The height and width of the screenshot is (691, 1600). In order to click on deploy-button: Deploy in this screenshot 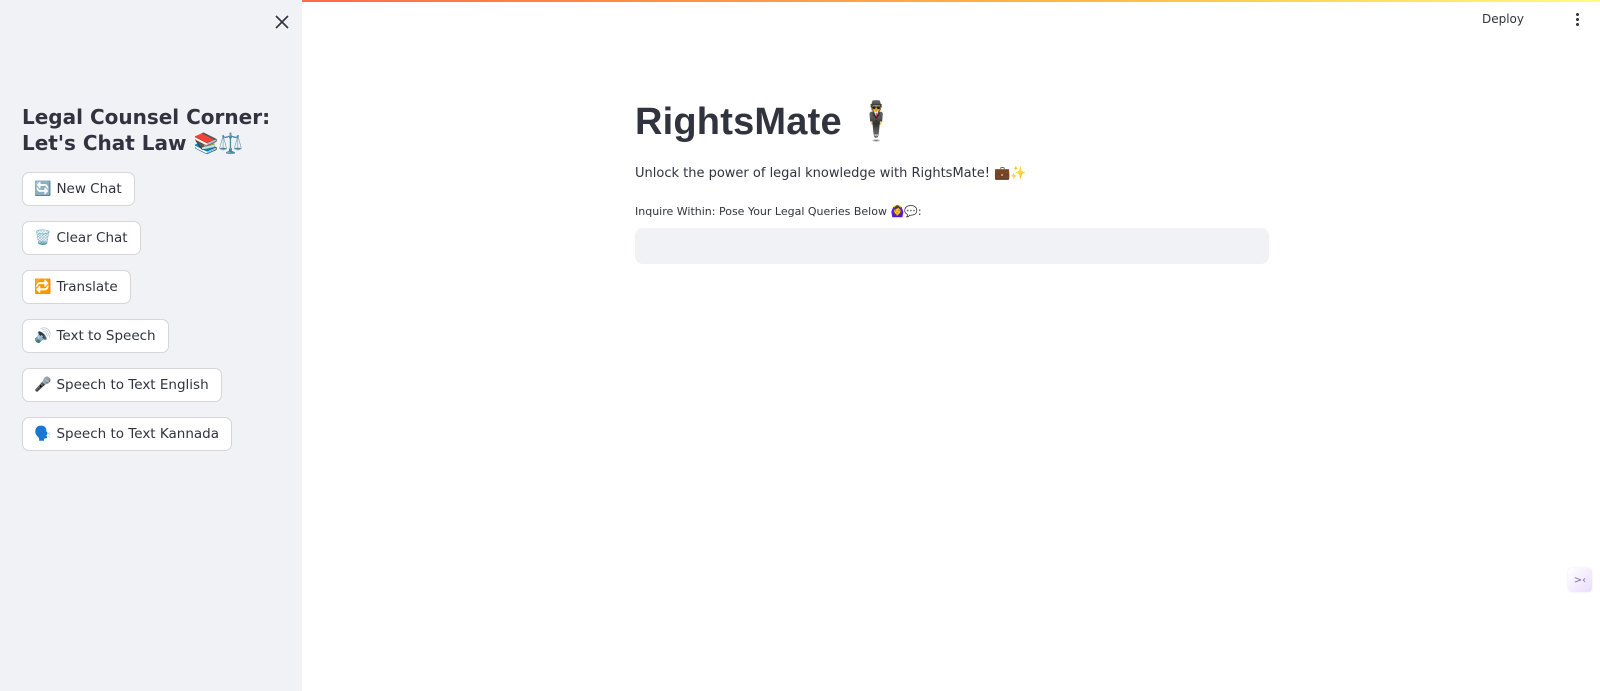, I will do `click(1503, 19)`.